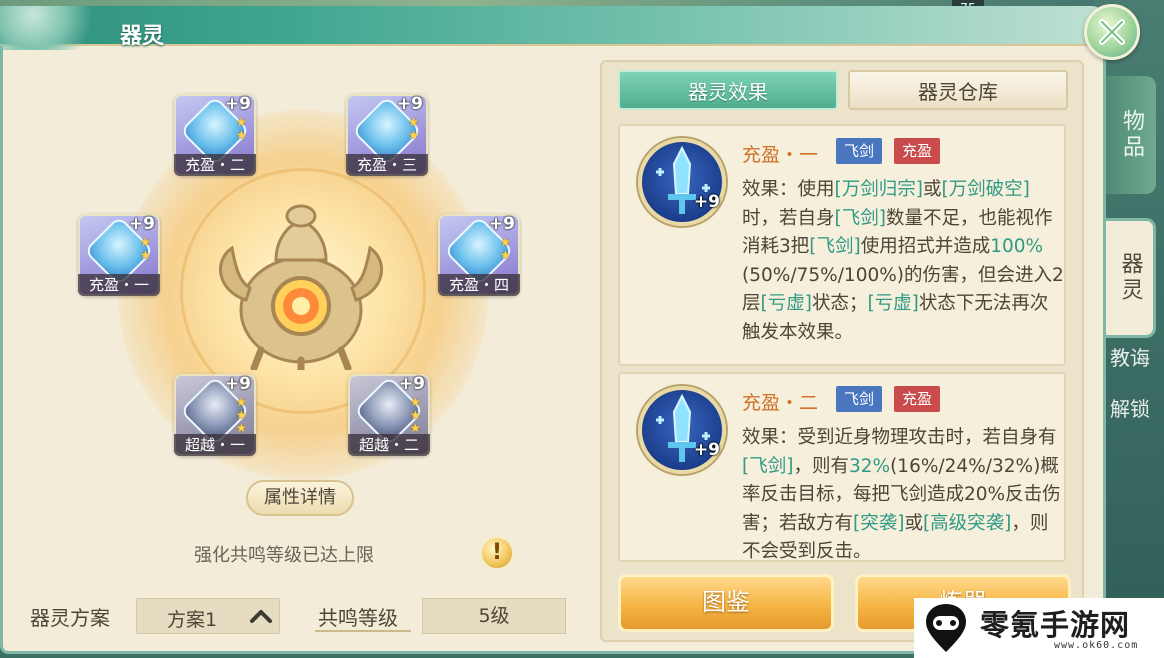 The image size is (1164, 658). What do you see at coordinates (925, 246) in the screenshot?
I see `desc-text: 使用招式并造成` at bounding box center [925, 246].